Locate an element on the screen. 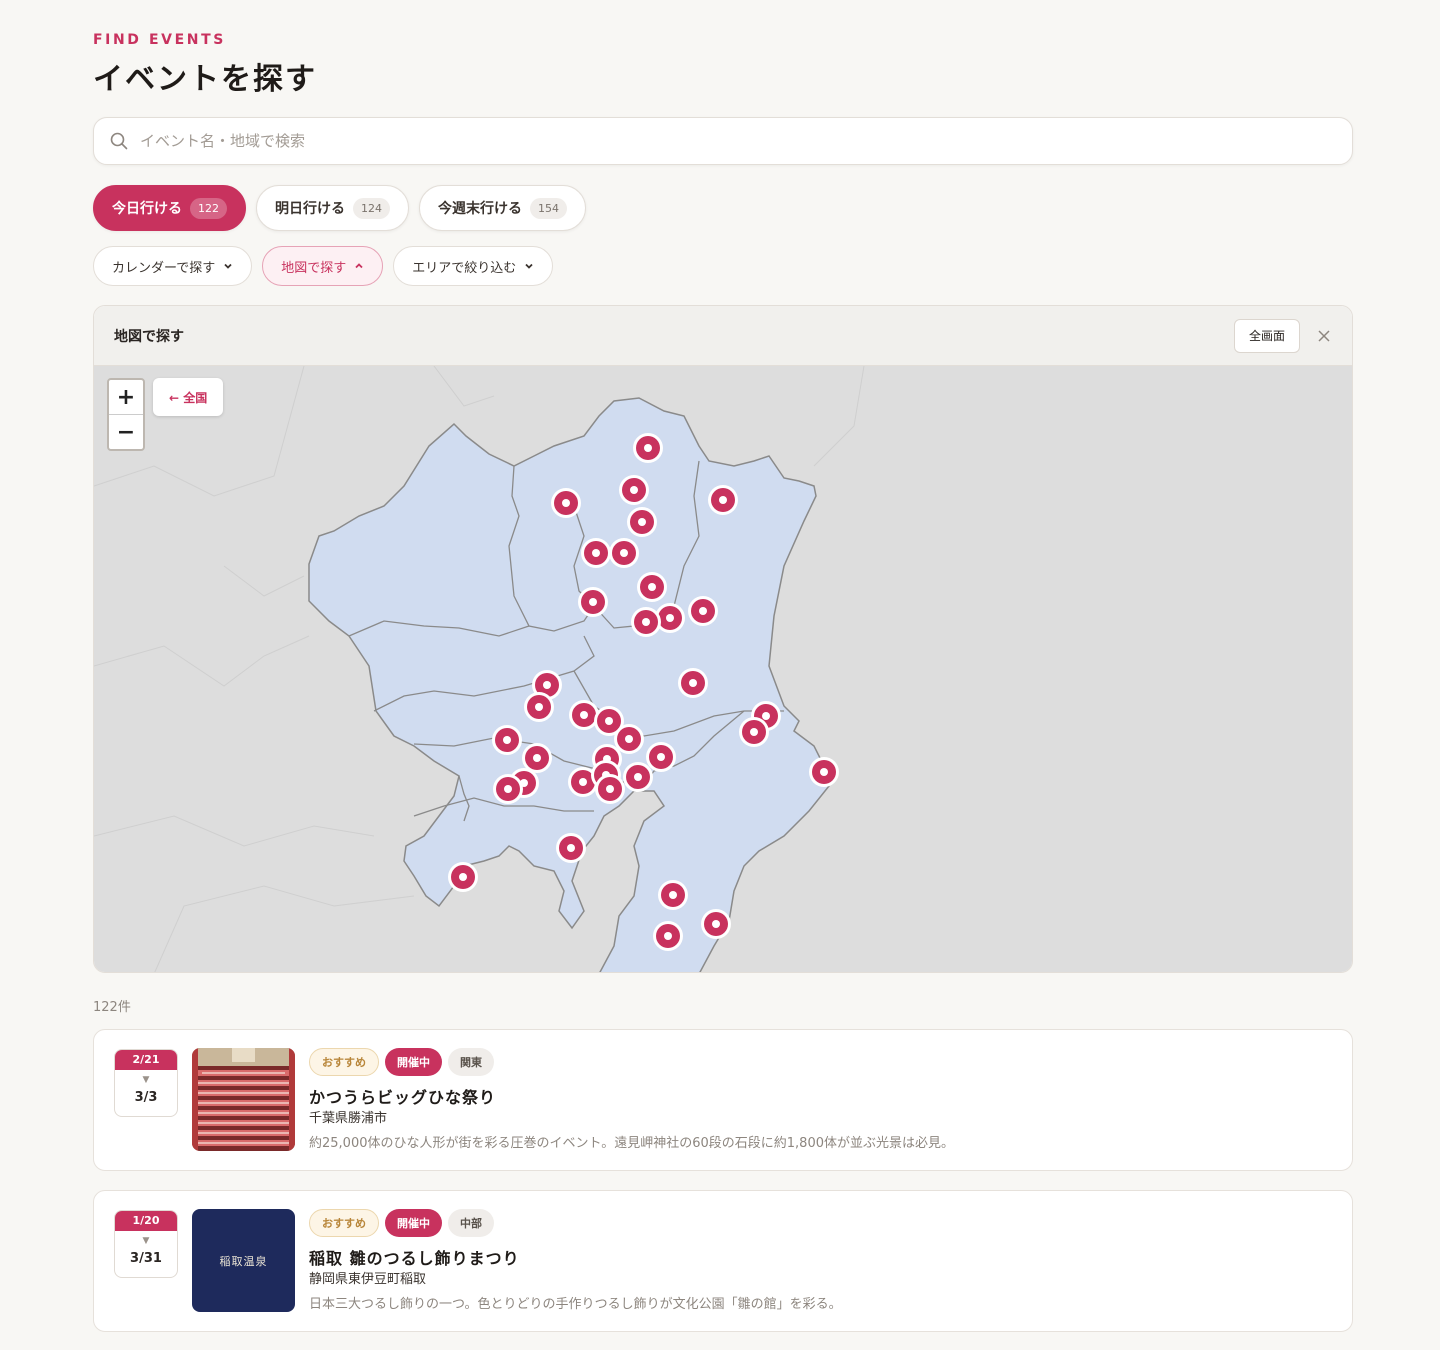  zoom-controls: + − is located at coordinates (126, 414).